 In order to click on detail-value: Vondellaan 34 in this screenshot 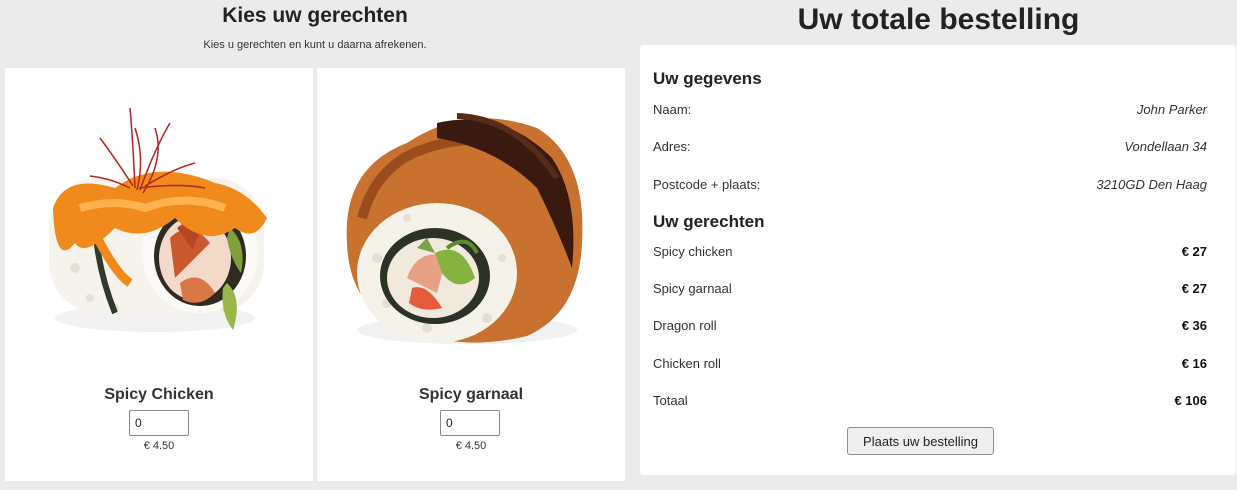, I will do `click(1165, 146)`.